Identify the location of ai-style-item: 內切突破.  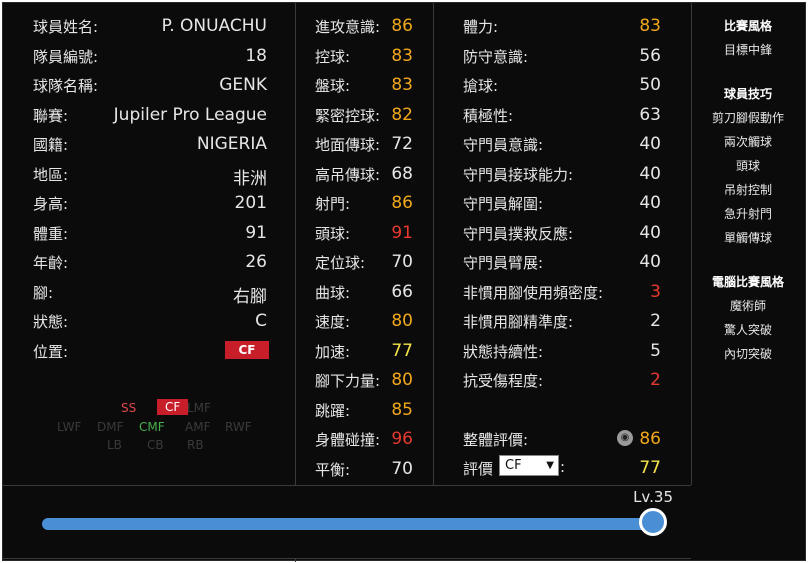
(747, 354).